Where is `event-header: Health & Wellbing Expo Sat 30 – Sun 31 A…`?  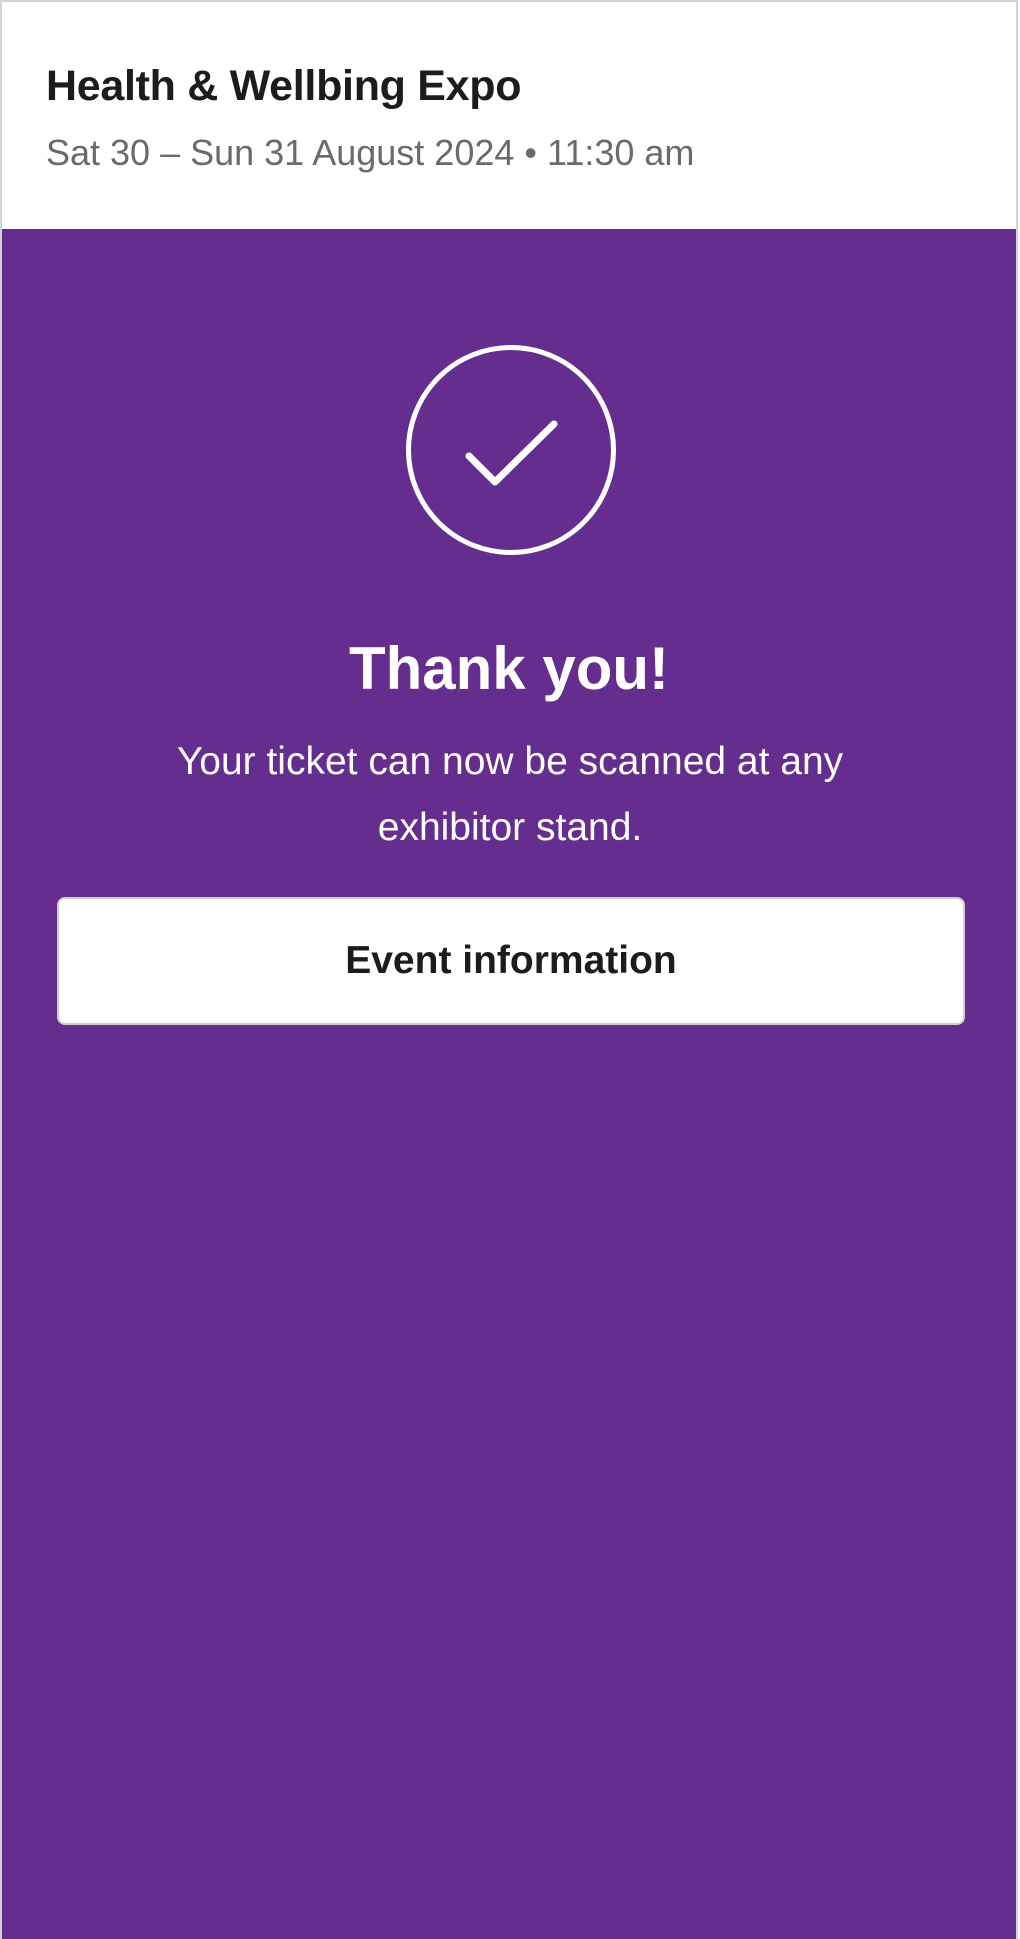 event-header: Health & Wellbing Expo Sat 30 – Sun 31 A… is located at coordinates (509, 115).